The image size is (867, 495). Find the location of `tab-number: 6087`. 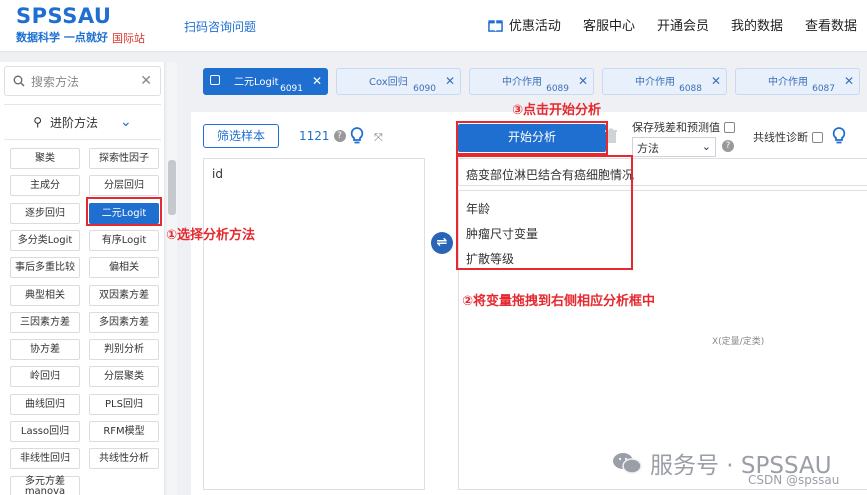

tab-number: 6087 is located at coordinates (823, 89).